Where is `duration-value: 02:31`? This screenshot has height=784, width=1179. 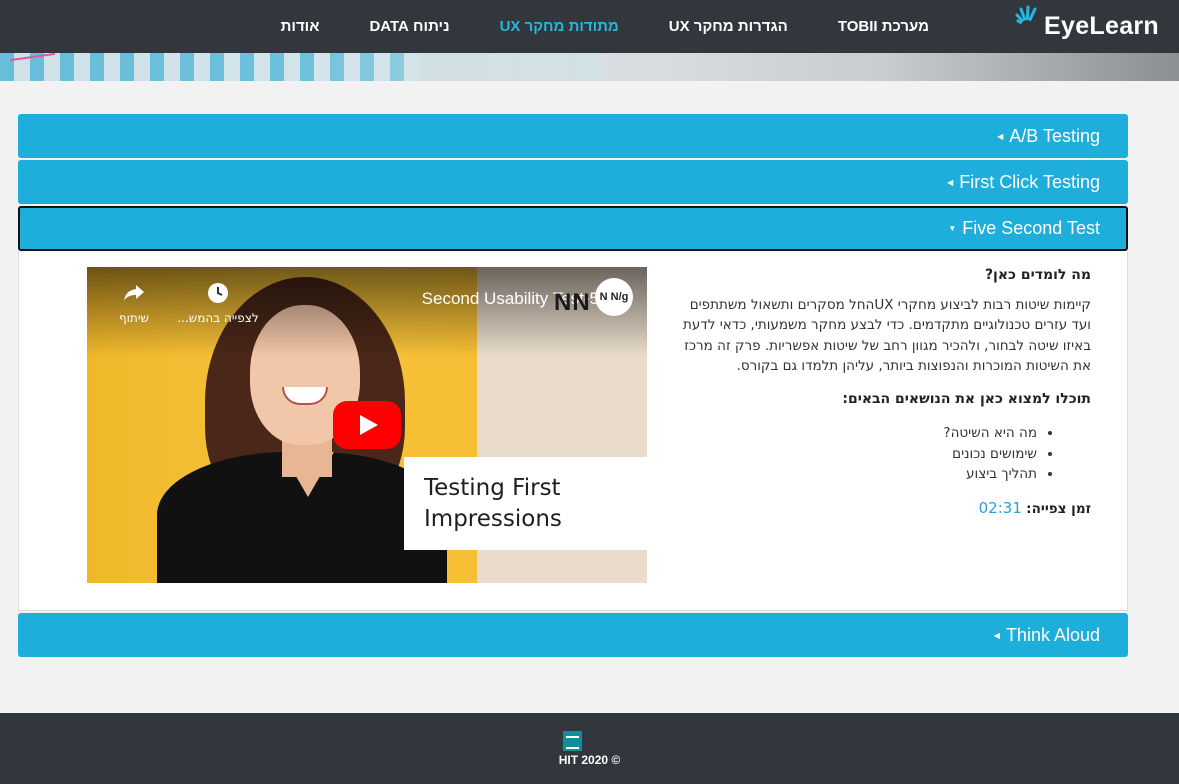
duration-value: 02:31 is located at coordinates (1000, 507).